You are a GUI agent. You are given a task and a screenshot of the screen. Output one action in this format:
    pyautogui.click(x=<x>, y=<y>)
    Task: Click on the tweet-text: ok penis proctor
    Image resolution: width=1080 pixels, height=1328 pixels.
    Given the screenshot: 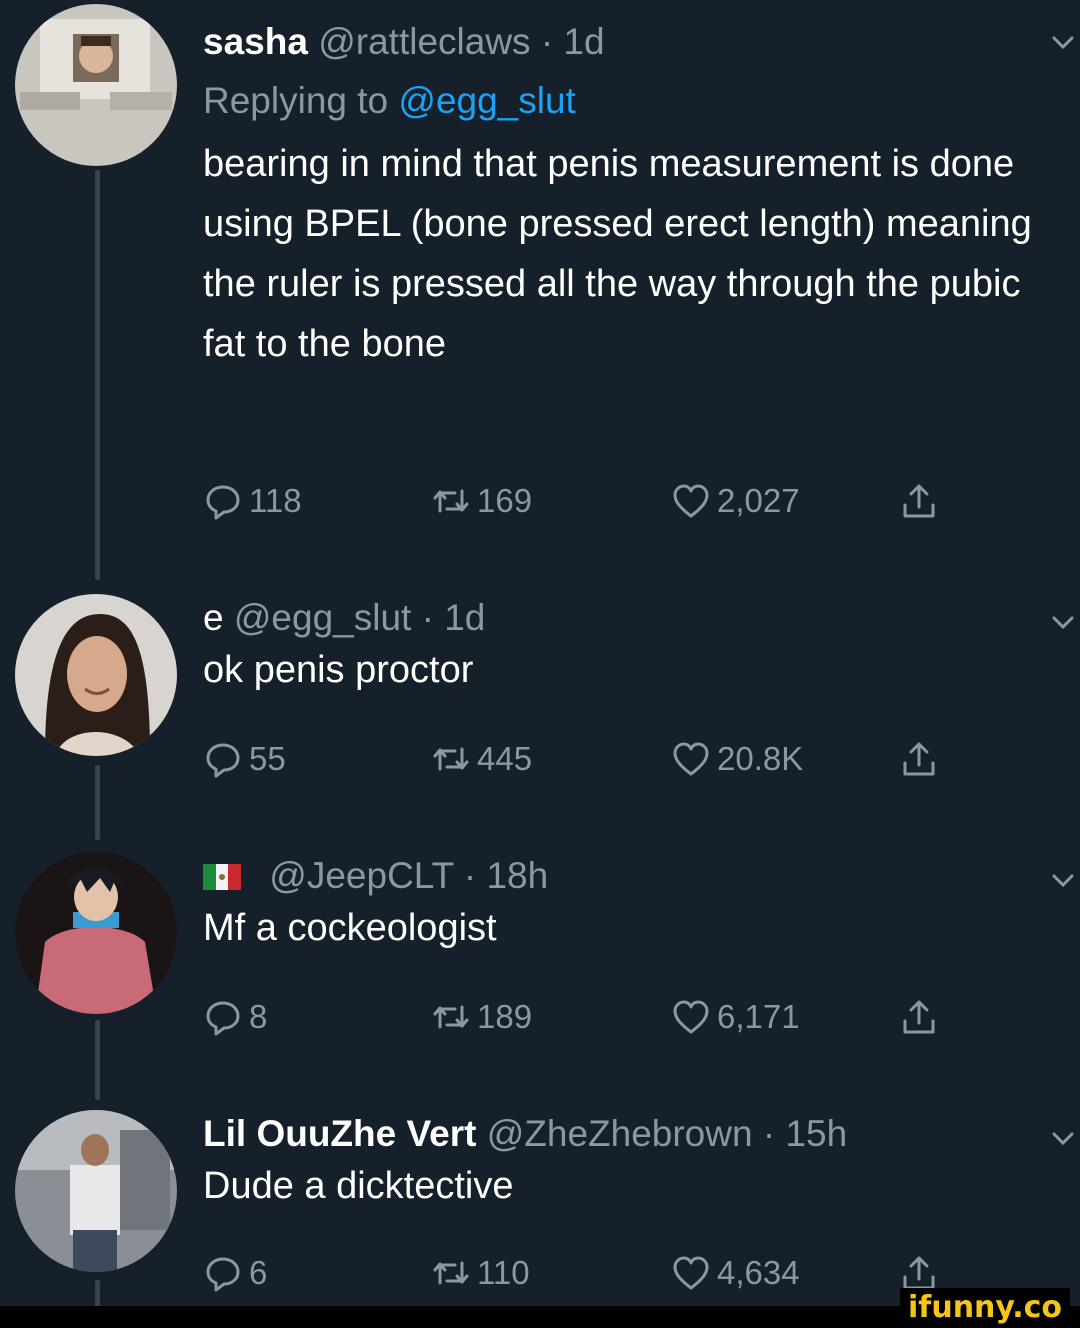 What is the action you would take?
    pyautogui.click(x=338, y=670)
    